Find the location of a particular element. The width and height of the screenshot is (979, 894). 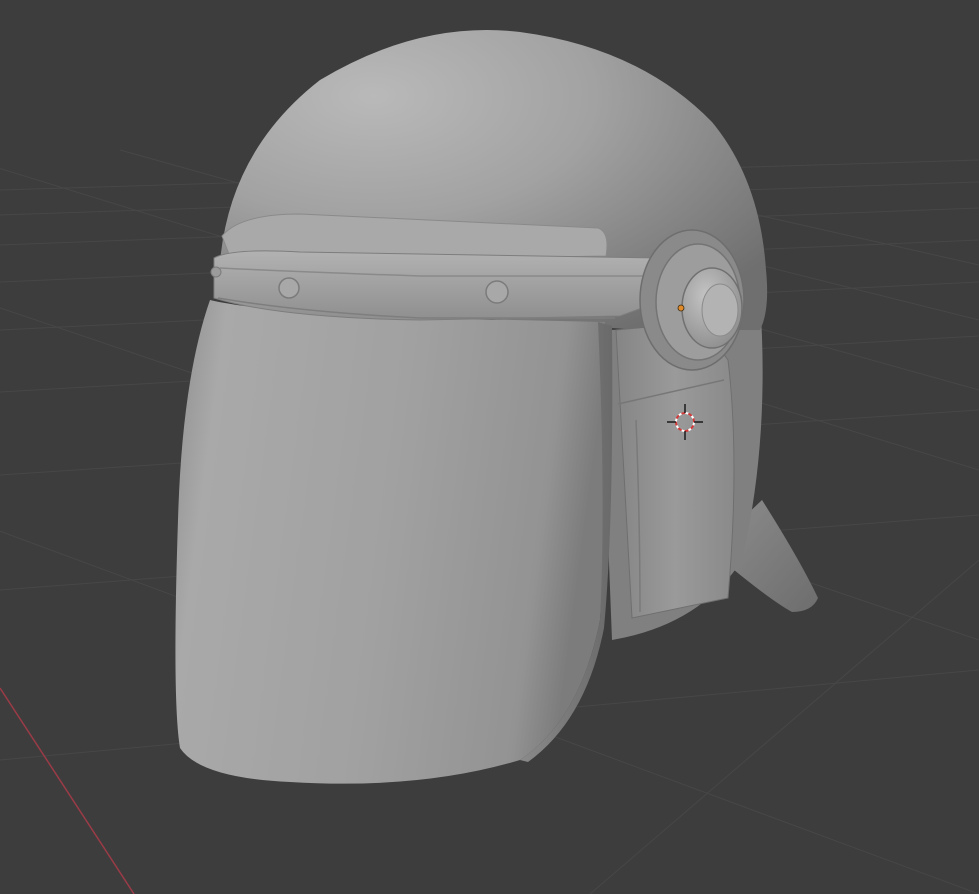

x-axis-line is located at coordinates (67, 790).